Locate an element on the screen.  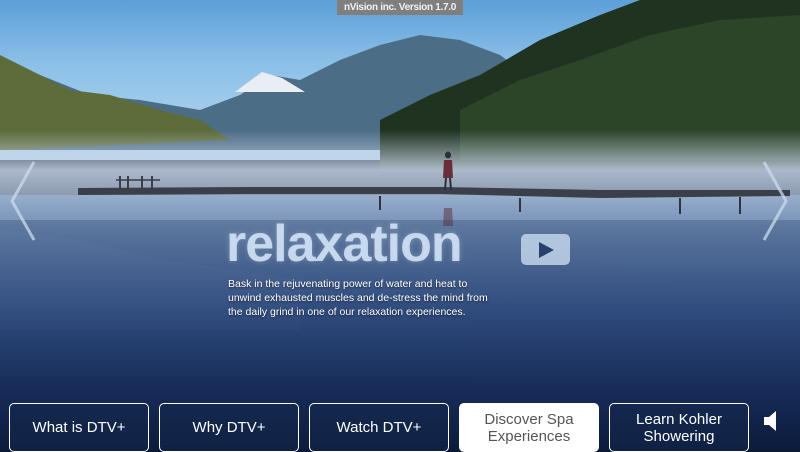
mute-button is located at coordinates (772, 421).